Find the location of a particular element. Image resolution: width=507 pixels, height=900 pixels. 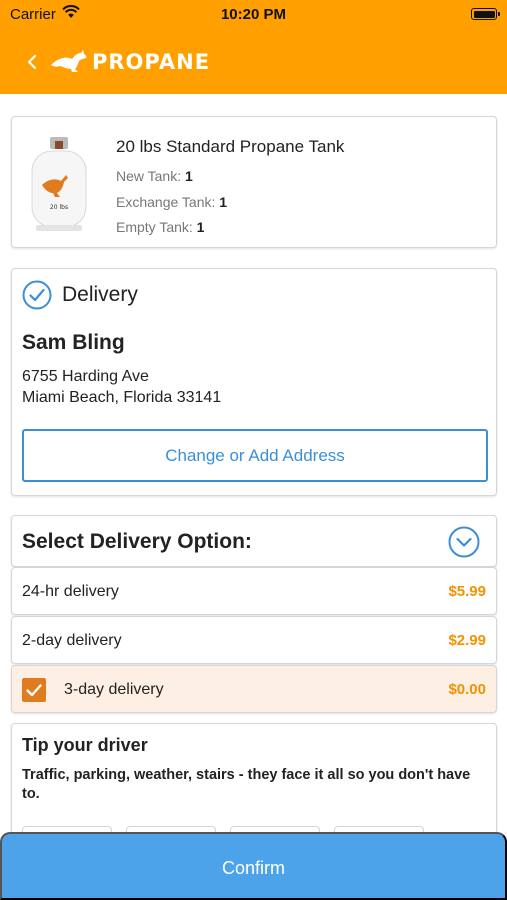

address-line-2: Miami Beach, Florida 33141 is located at coordinates (122, 397).